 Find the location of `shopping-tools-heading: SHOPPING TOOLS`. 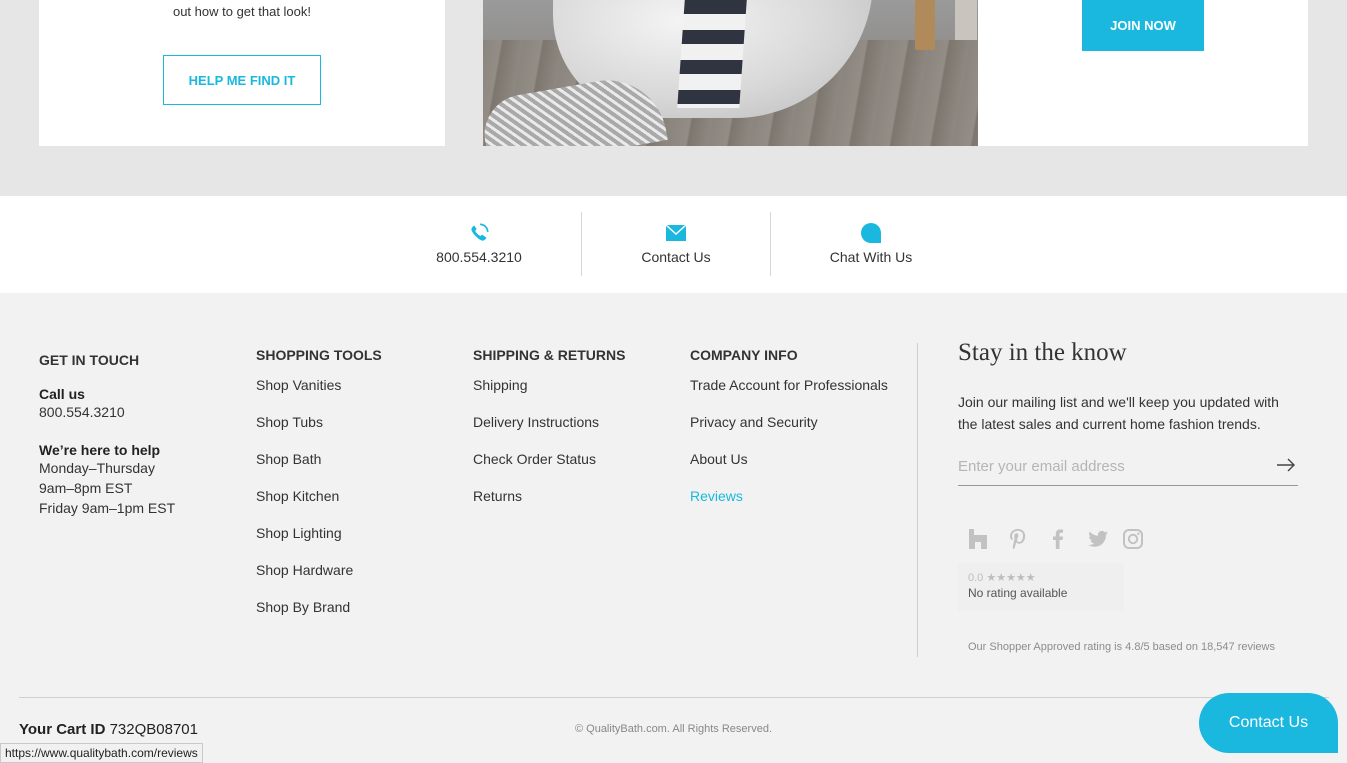

shopping-tools-heading: SHOPPING TOOLS is located at coordinates (319, 355).